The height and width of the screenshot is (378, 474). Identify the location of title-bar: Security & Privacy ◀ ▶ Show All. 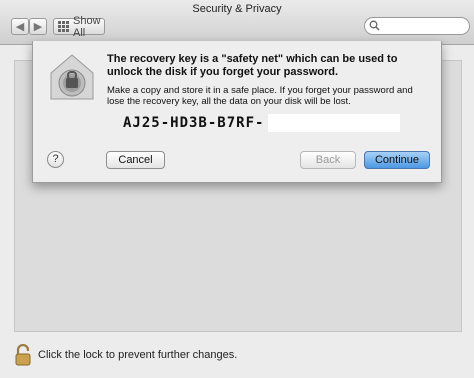
(237, 22).